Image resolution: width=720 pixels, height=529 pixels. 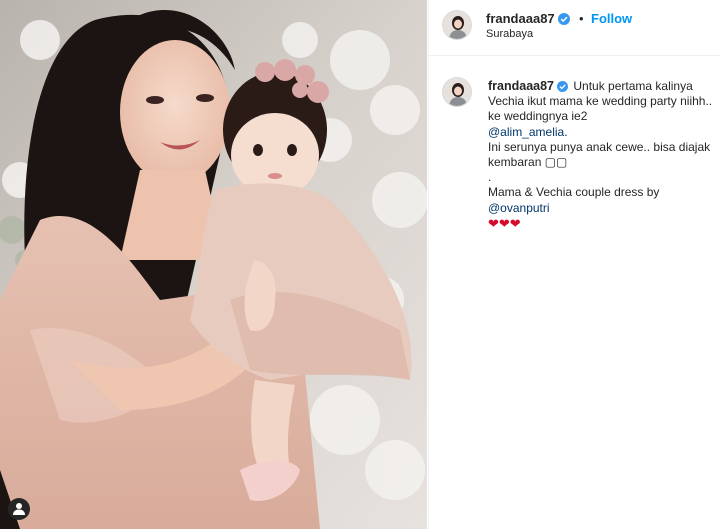 I want to click on caption-period: ., so click(x=566, y=131).